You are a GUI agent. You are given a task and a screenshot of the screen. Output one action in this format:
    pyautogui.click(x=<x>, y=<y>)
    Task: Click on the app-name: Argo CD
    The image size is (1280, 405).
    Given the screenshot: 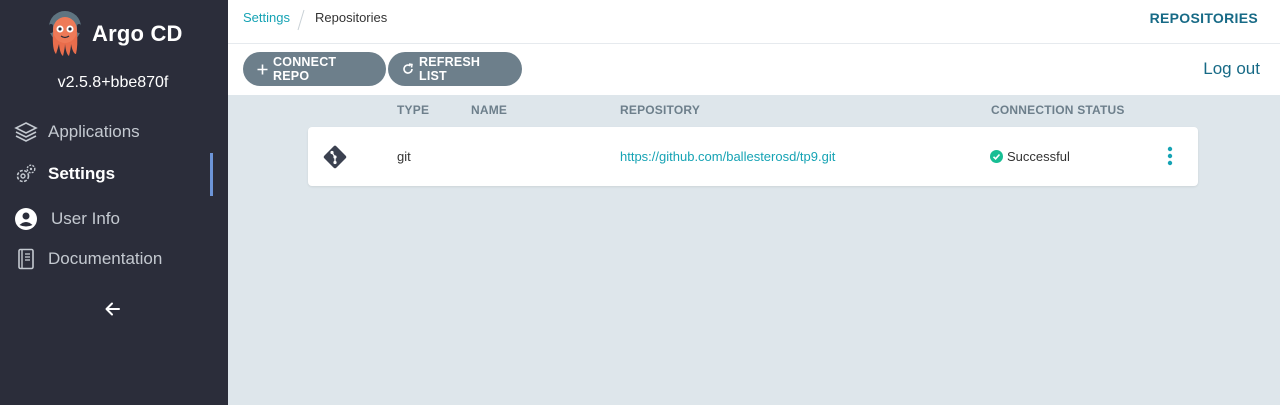 What is the action you would take?
    pyautogui.click(x=137, y=33)
    